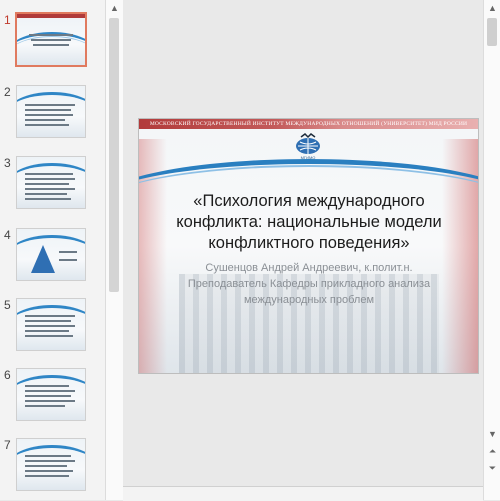 The width and height of the screenshot is (500, 501). Describe the element at coordinates (492, 434) in the screenshot. I see `arrow-down-icon: ▼` at that location.